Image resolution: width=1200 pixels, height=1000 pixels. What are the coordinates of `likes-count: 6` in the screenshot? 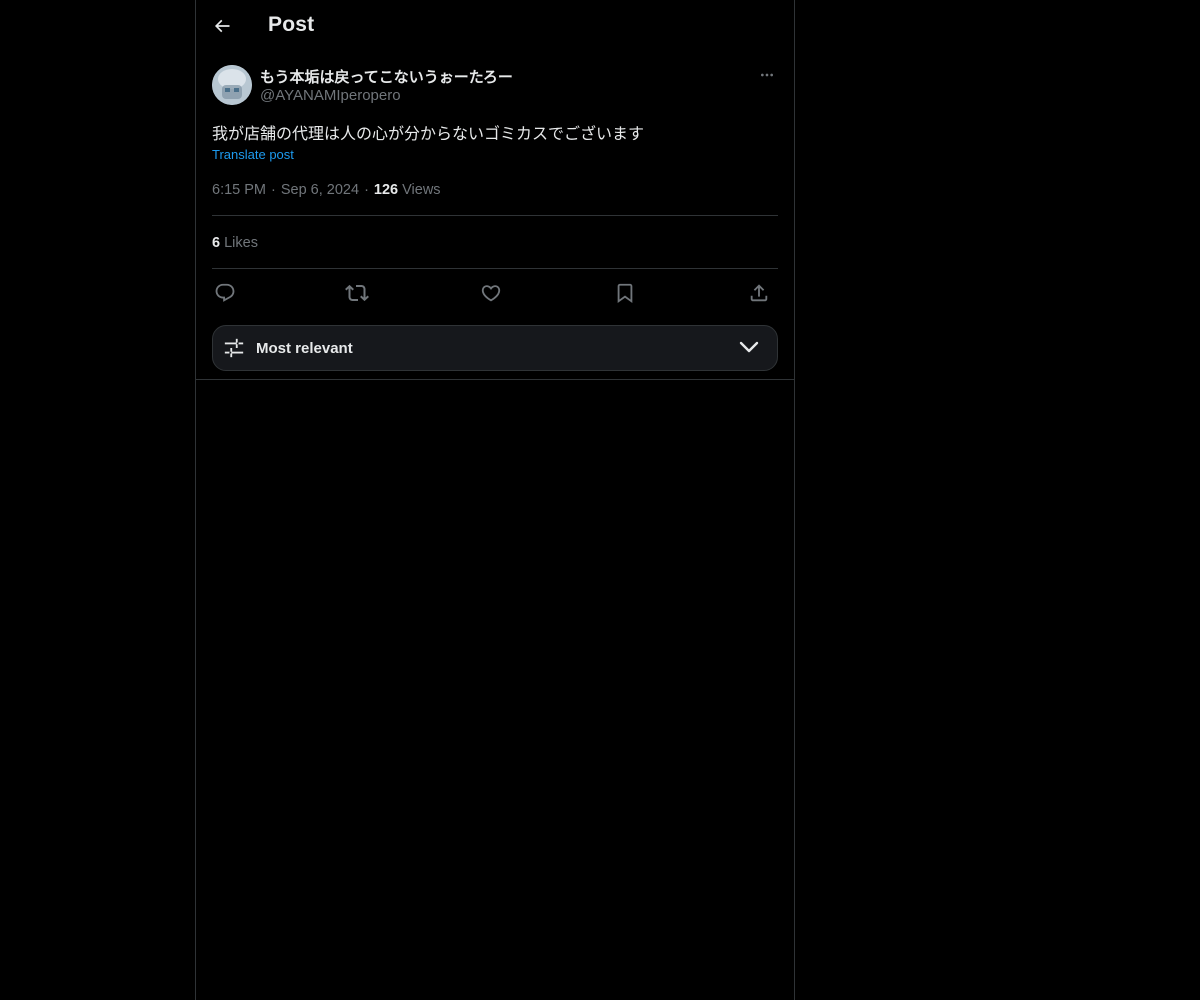 It's located at (216, 243).